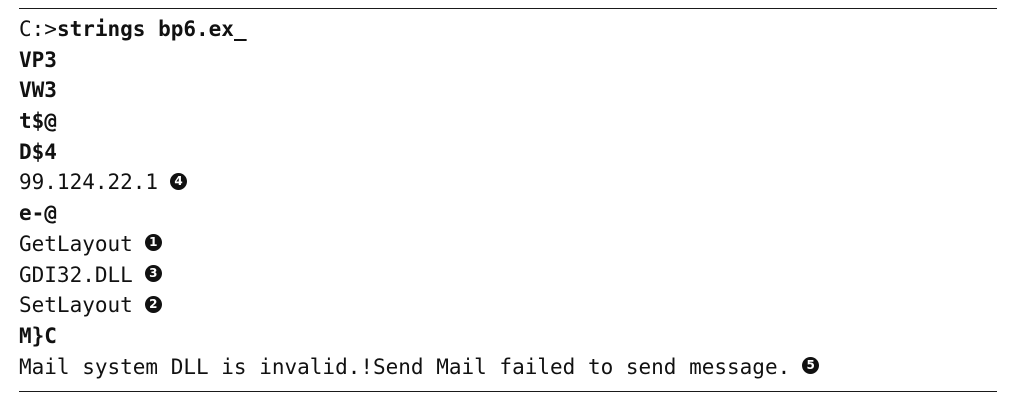 The image size is (1010, 404). Describe the element at coordinates (811, 366) in the screenshot. I see `callout-marker-icon: 5` at that location.